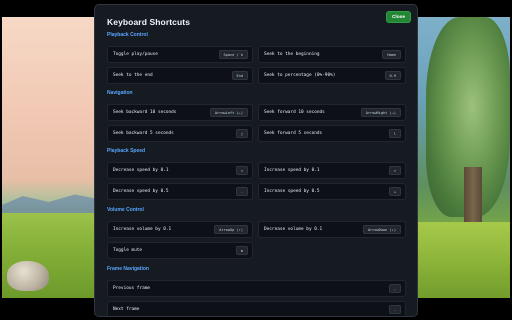  I want to click on shortcut-item: Seek forward 10 seconds ArrowRight (→), so click(332, 112).